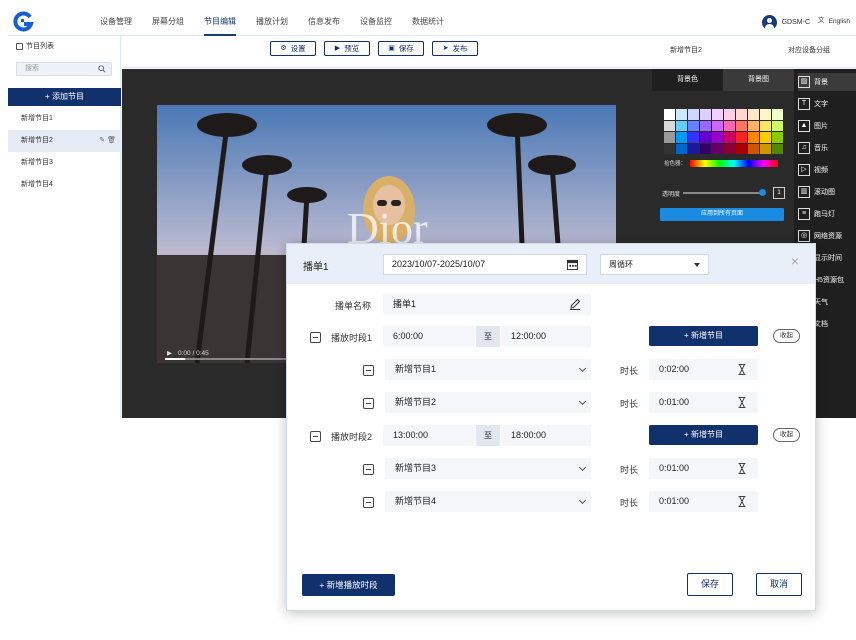  What do you see at coordinates (169, 353) in the screenshot?
I see `play-icon: ▶` at bounding box center [169, 353].